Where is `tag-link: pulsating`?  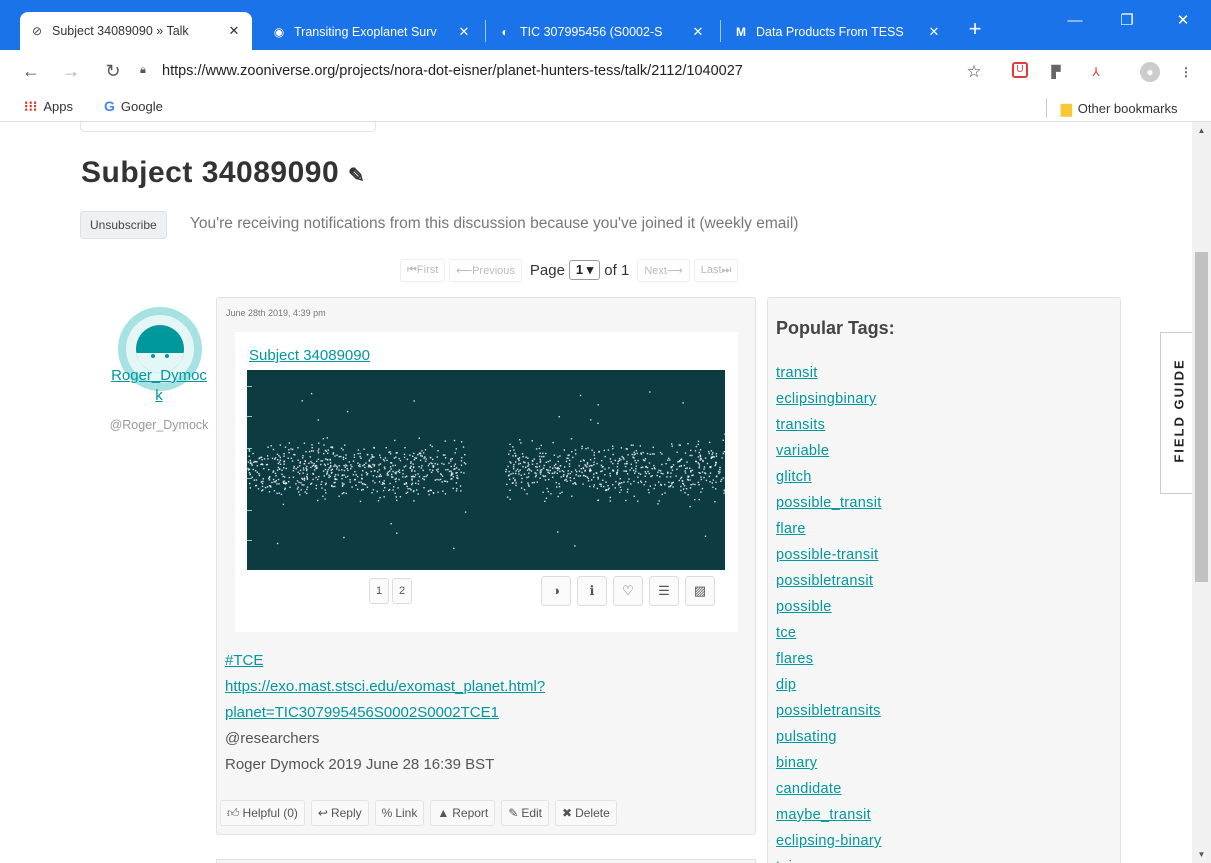 tag-link: pulsating is located at coordinates (829, 737).